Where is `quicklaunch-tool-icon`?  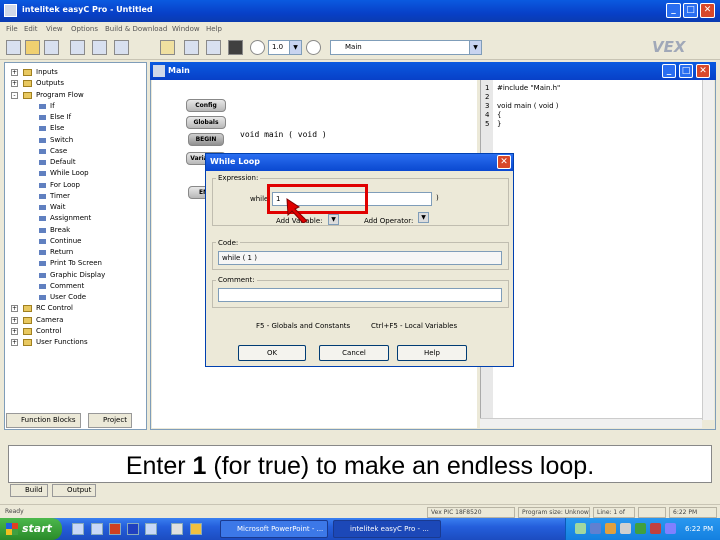
quicklaunch-tool-icon is located at coordinates (177, 529).